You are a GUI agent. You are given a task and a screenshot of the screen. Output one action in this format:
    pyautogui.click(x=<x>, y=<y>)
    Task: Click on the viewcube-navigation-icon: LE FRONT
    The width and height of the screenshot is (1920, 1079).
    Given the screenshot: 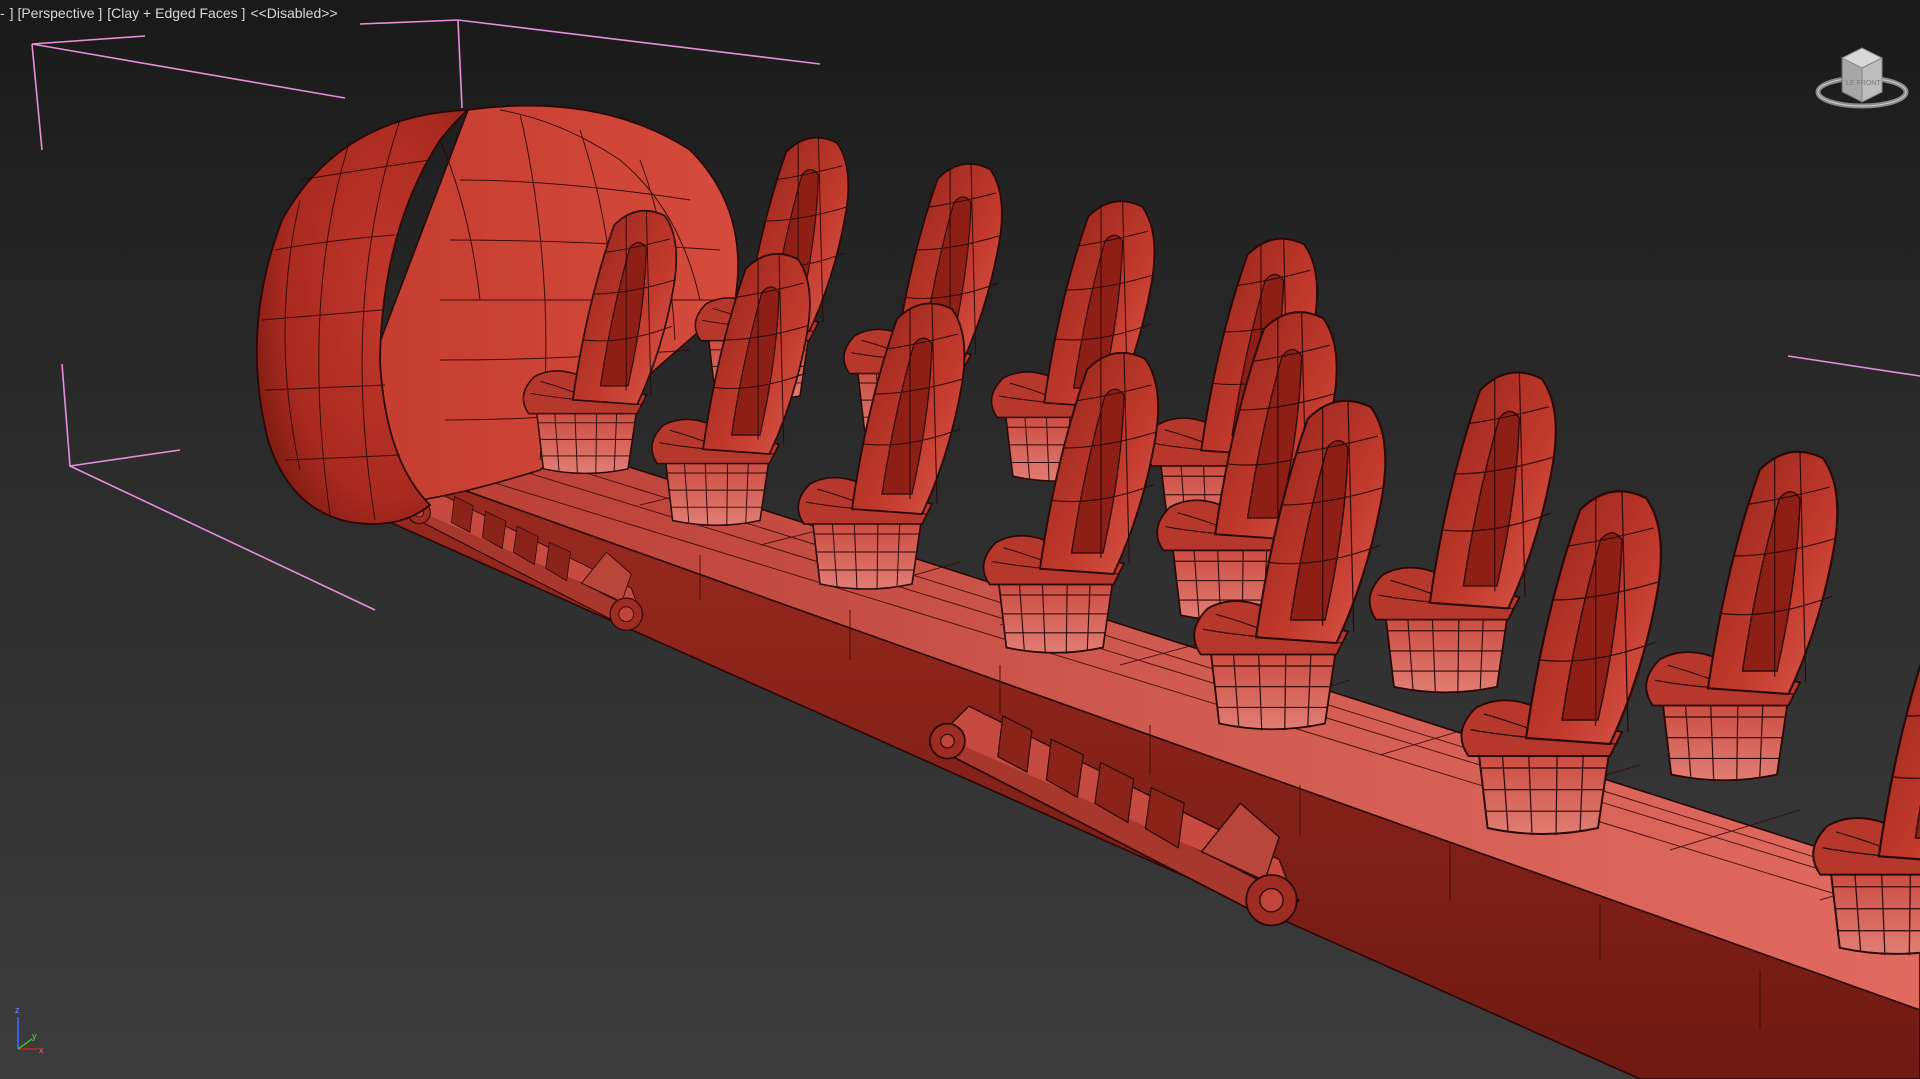 What is the action you would take?
    pyautogui.click(x=1862, y=80)
    